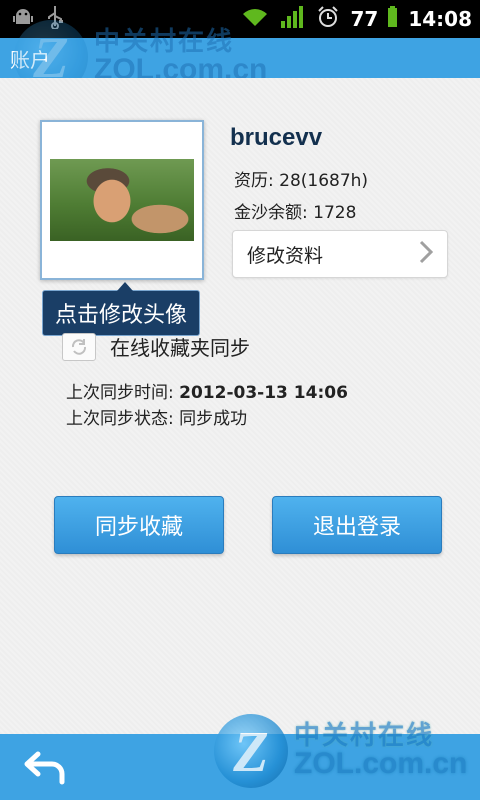  I want to click on last-sync-status-label: 上次同步状态:, so click(123, 419).